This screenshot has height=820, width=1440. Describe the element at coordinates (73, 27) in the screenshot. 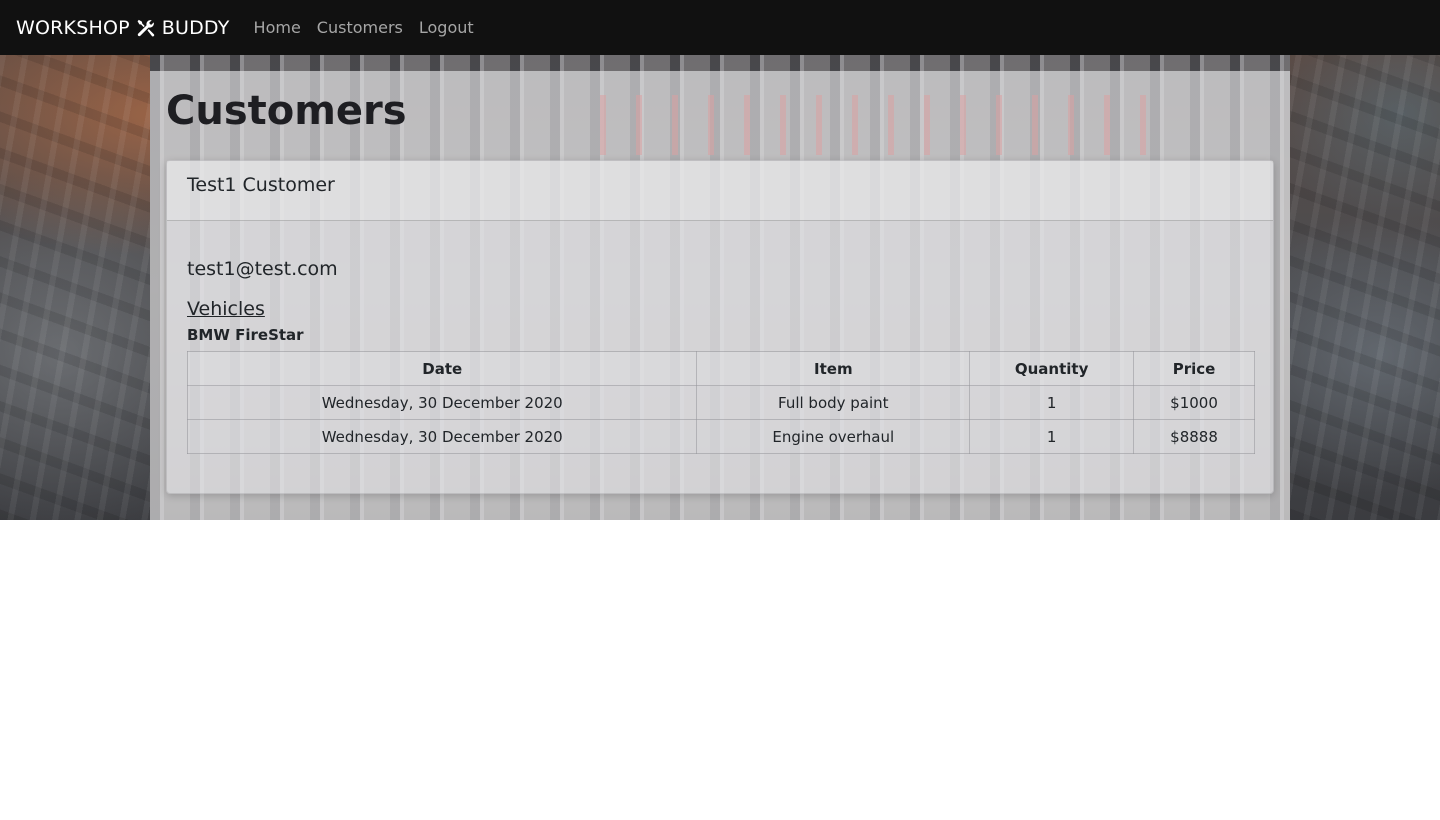

I see `brand-text-left: WORKSHOP` at that location.